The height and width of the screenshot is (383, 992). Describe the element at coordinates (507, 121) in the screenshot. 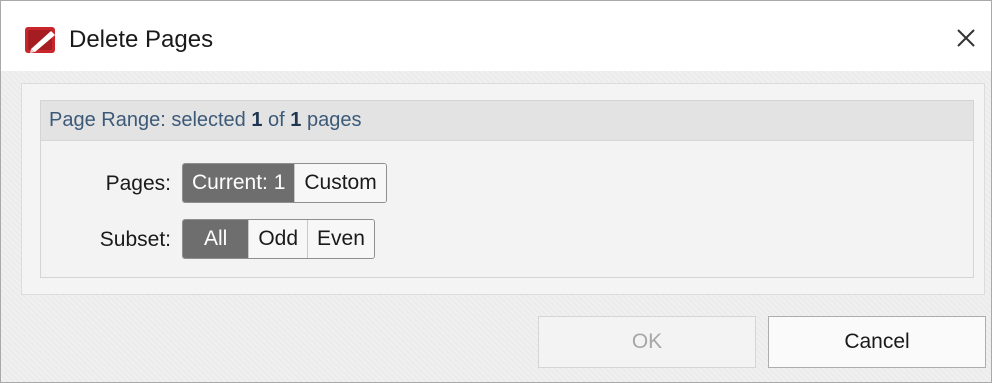

I see `page-range-header: Page Range: selected 1 of 1 pages` at that location.